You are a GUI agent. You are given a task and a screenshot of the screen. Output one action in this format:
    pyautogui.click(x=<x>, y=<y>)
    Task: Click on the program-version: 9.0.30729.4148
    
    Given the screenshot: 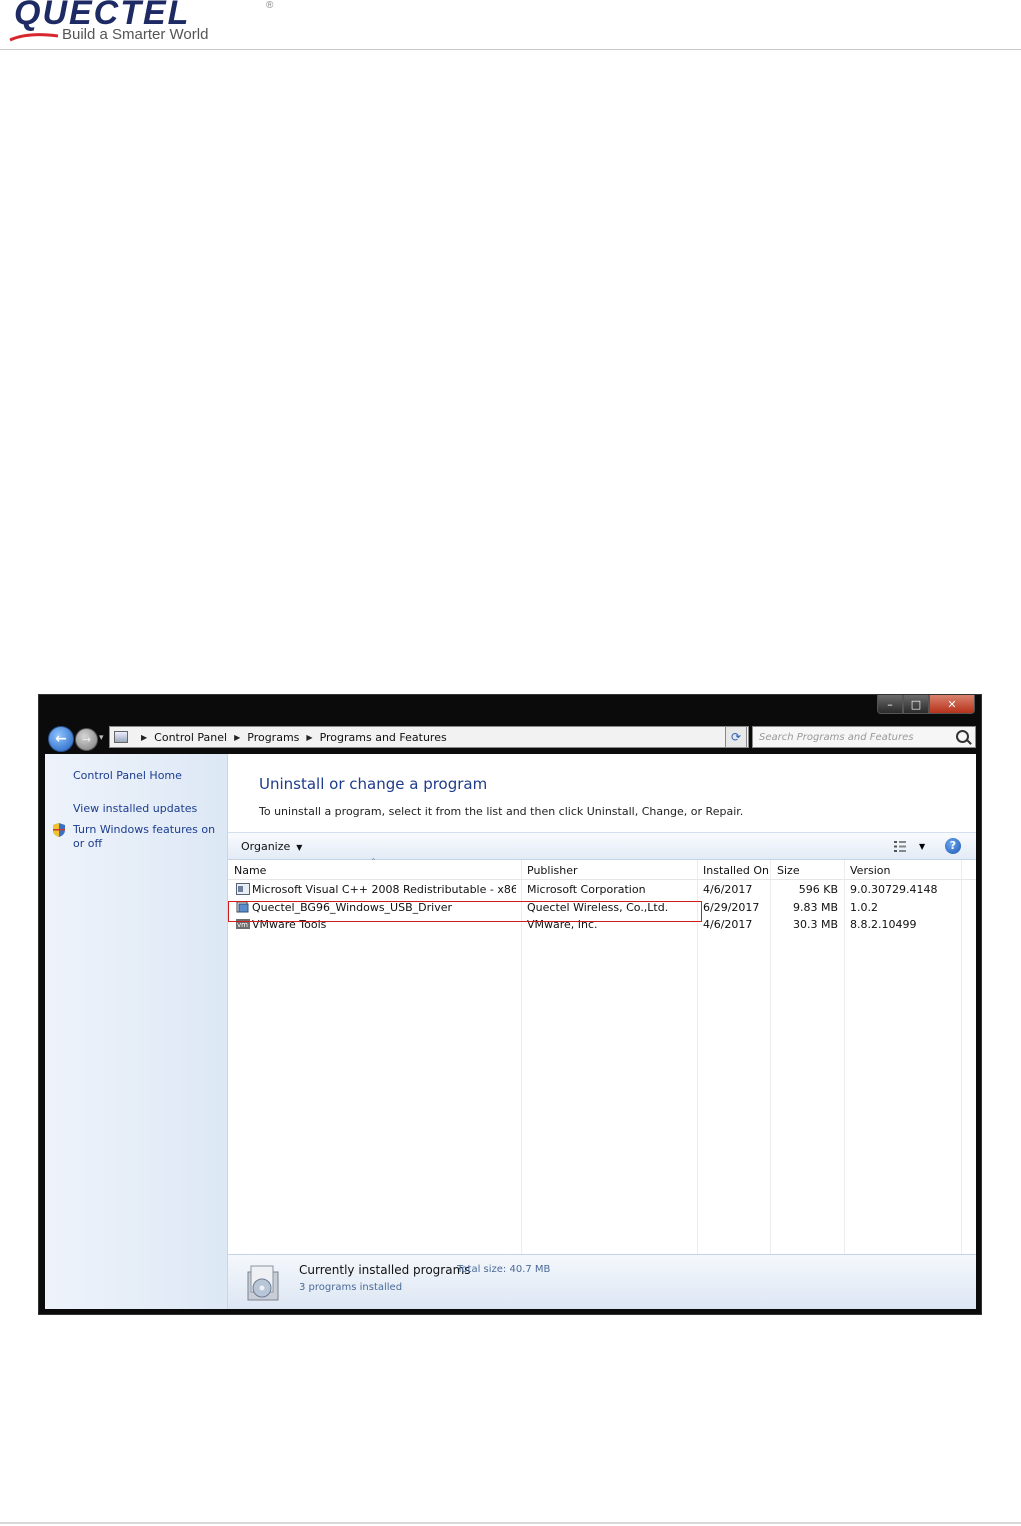 What is the action you would take?
    pyautogui.click(x=894, y=889)
    